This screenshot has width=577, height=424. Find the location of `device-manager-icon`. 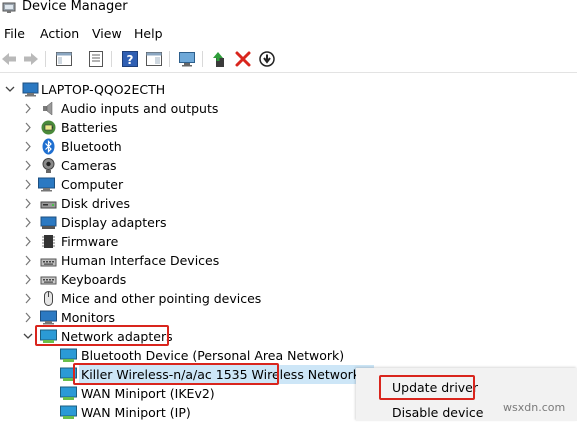

device-manager-icon is located at coordinates (9, 8).